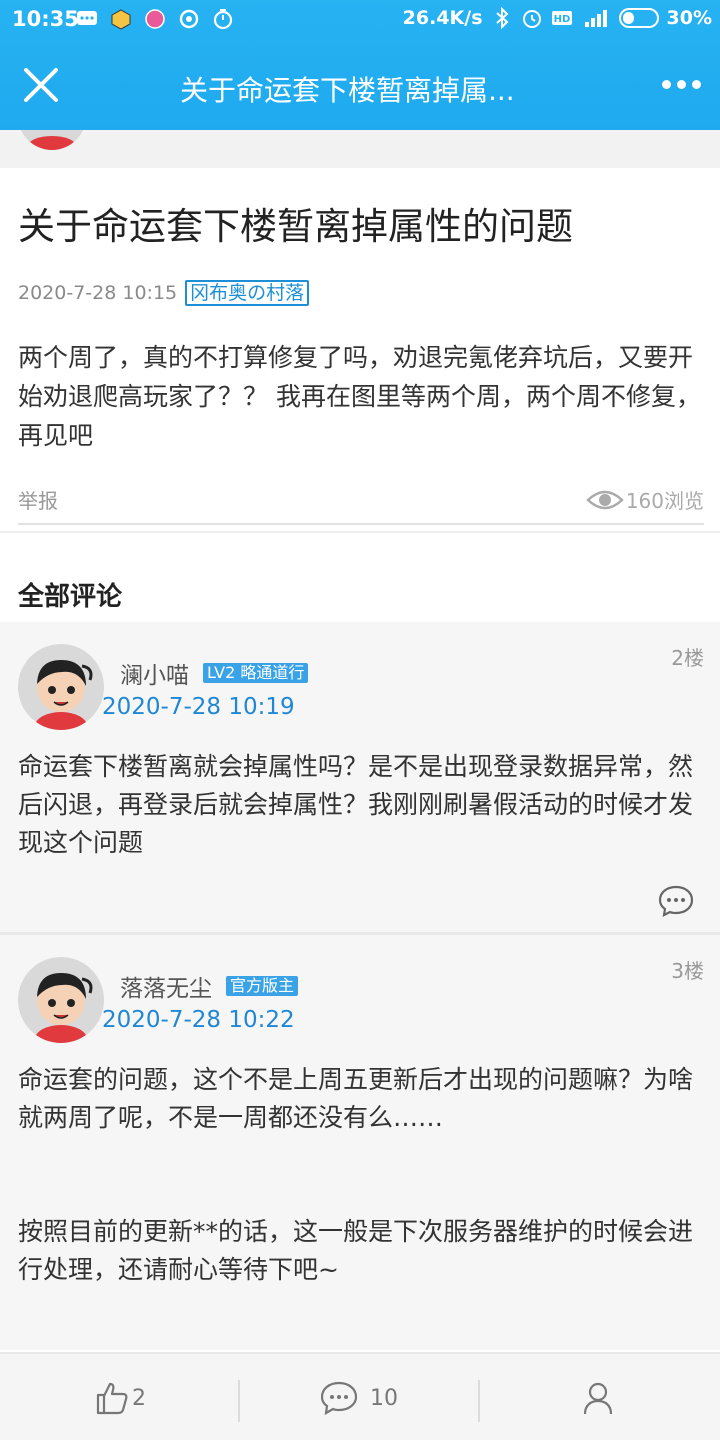 Image resolution: width=720 pixels, height=1440 pixels. I want to click on music-icon, so click(189, 19).